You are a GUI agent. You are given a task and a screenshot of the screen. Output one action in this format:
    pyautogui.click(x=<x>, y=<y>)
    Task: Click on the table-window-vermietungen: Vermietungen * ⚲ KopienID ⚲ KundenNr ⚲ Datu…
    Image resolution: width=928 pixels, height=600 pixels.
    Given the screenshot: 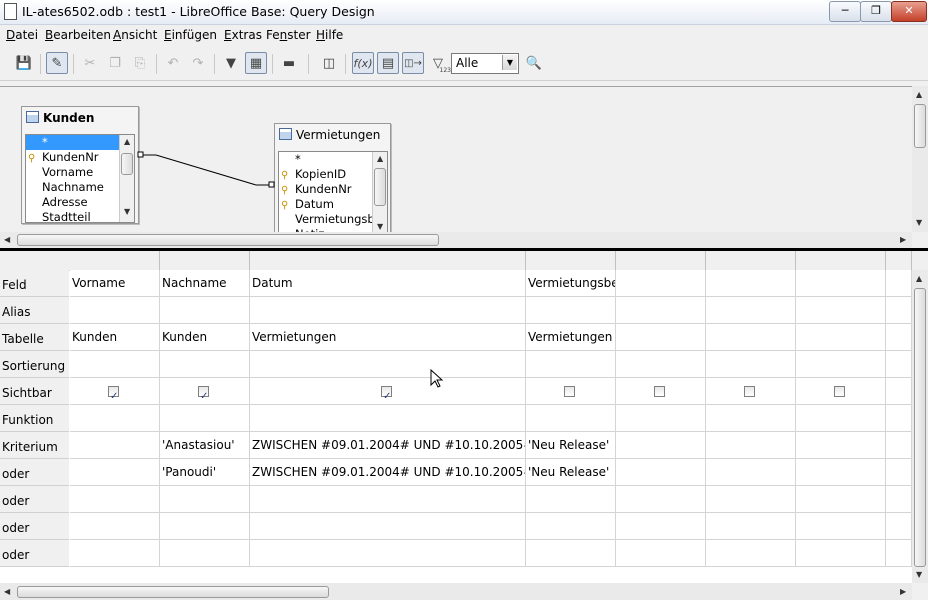 What is the action you would take?
    pyautogui.click(x=332, y=179)
    